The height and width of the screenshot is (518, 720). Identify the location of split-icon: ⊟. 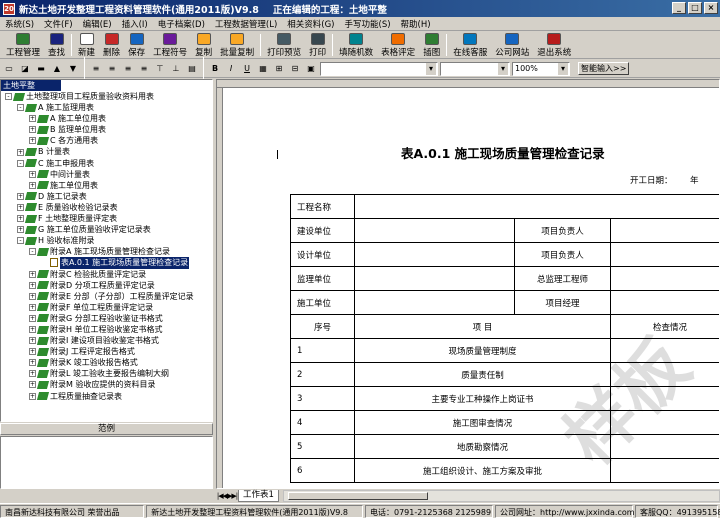
(295, 68).